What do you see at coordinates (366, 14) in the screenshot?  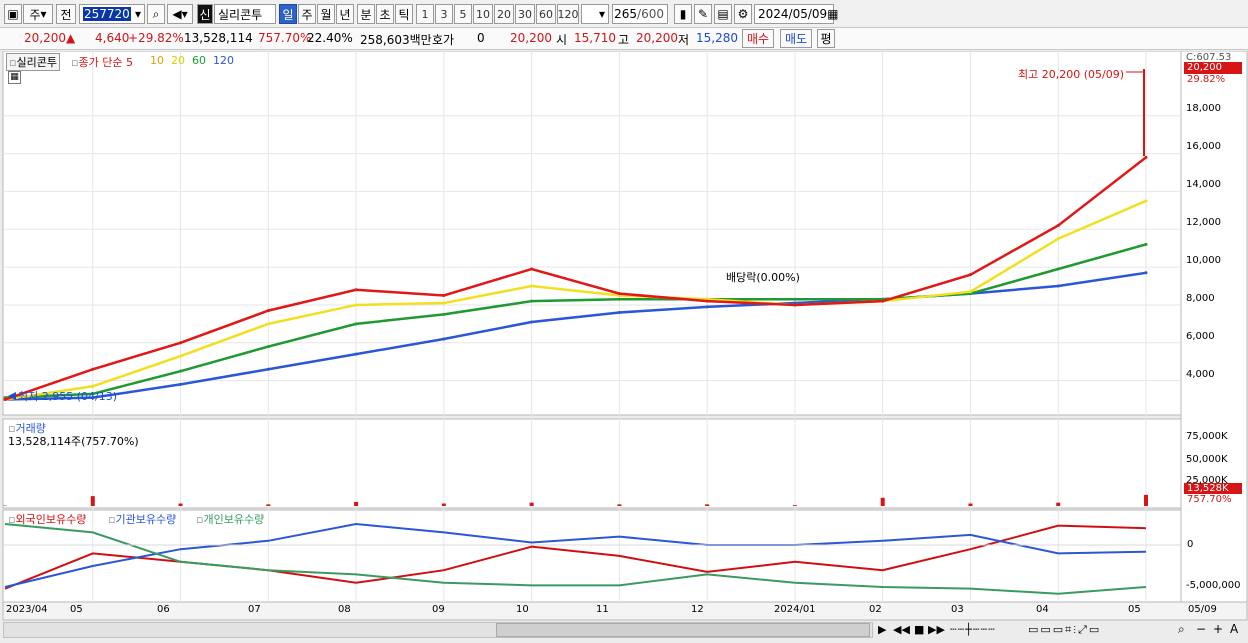 I see `period-minute: 분` at bounding box center [366, 14].